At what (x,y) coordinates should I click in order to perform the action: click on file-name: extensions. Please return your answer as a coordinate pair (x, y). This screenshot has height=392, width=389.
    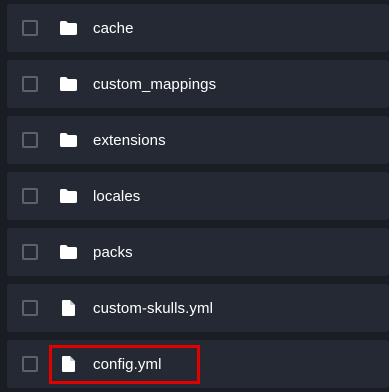
    Looking at the image, I should click on (129, 140).